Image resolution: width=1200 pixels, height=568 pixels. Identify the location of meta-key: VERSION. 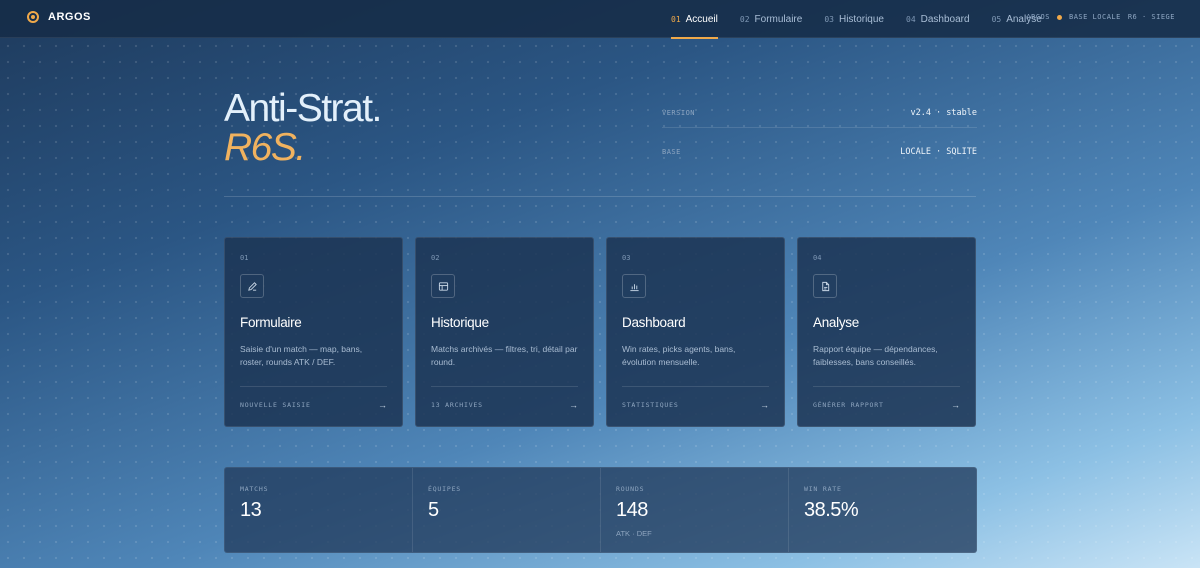
(679, 112).